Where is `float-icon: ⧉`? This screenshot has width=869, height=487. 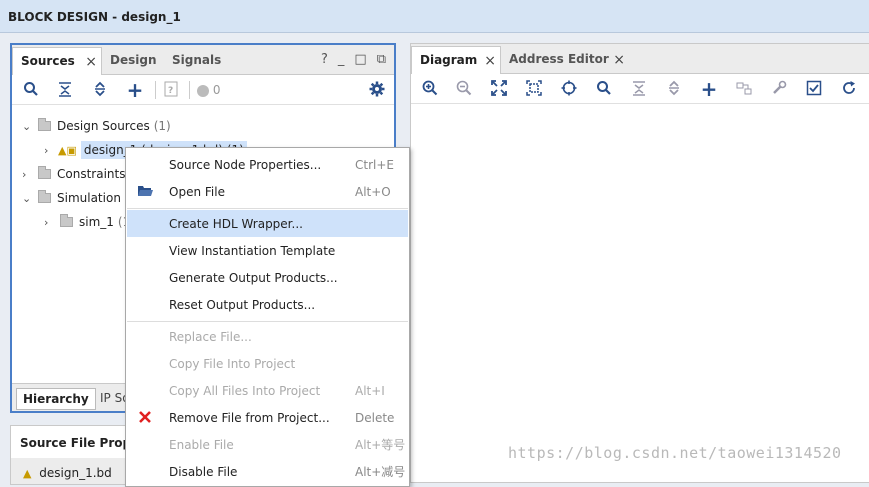 float-icon: ⧉ is located at coordinates (381, 59).